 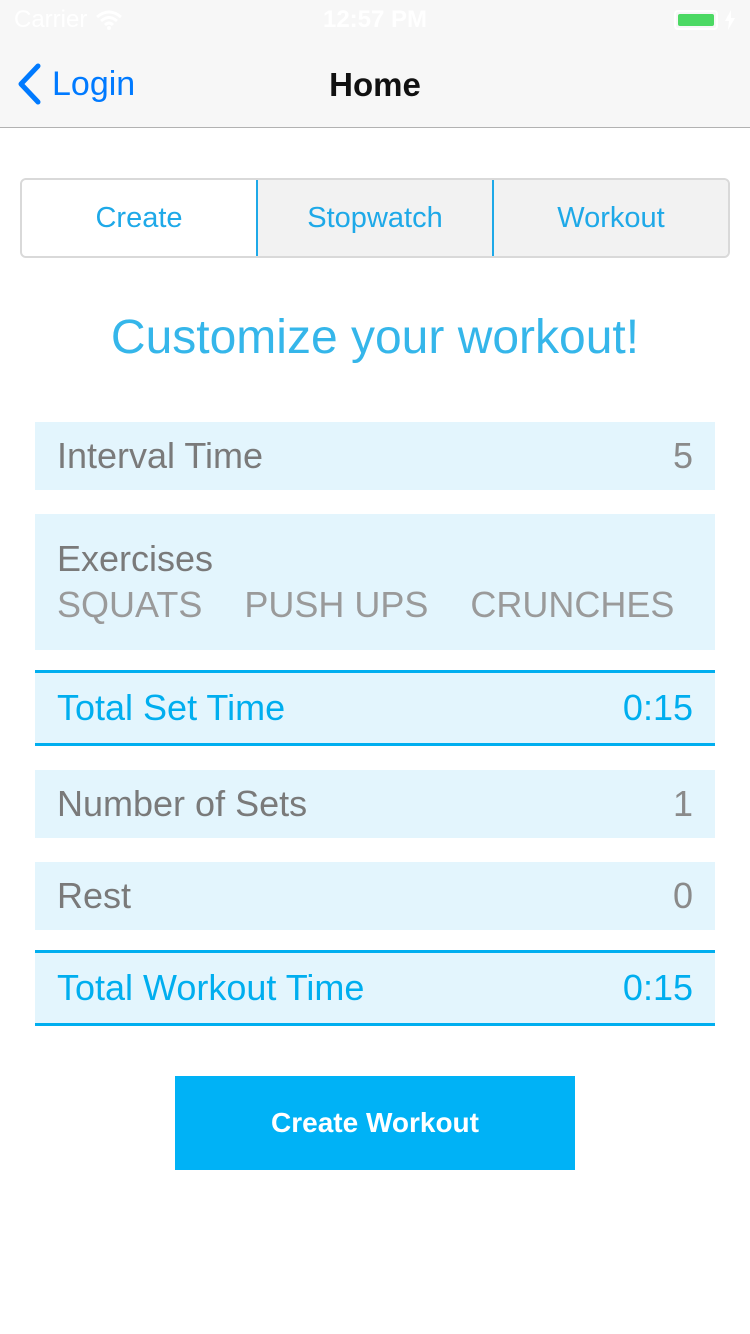 What do you see at coordinates (657, 707) in the screenshot?
I see `total-set-time-value: 0:15` at bounding box center [657, 707].